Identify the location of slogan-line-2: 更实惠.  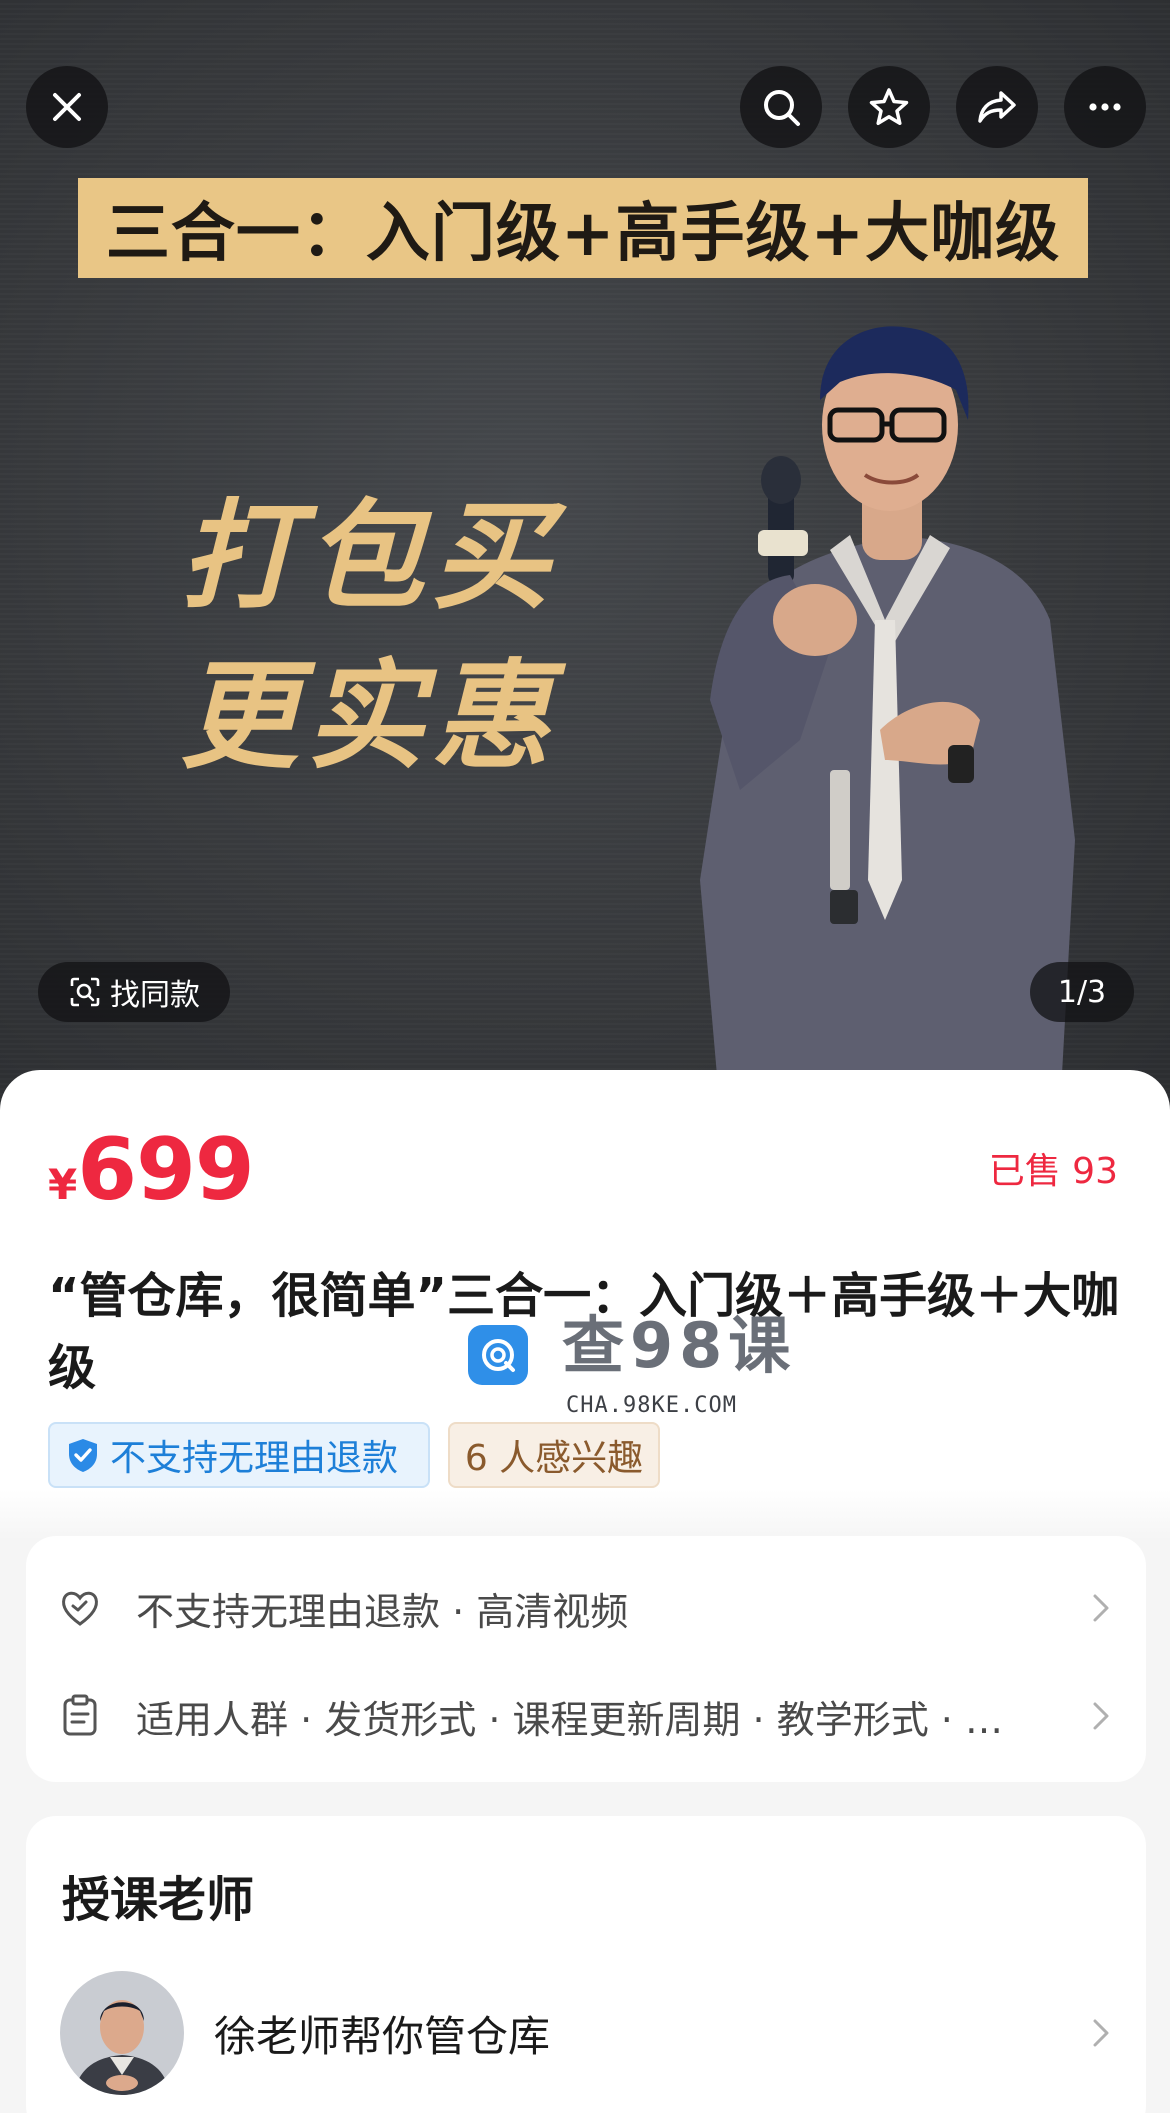
(369, 716).